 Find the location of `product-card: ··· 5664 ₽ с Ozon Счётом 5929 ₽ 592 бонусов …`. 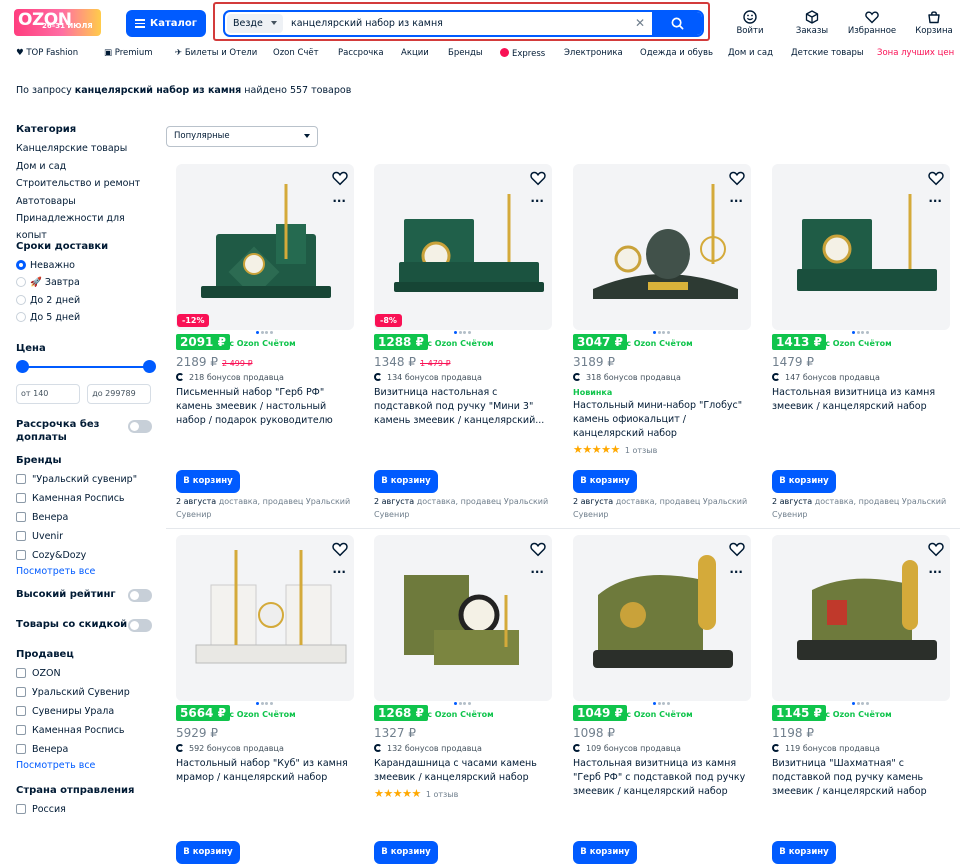

product-card: ··· 5664 ₽ с Ozon Счётом 5929 ₽ 592 бонусов … is located at coordinates (265, 701).